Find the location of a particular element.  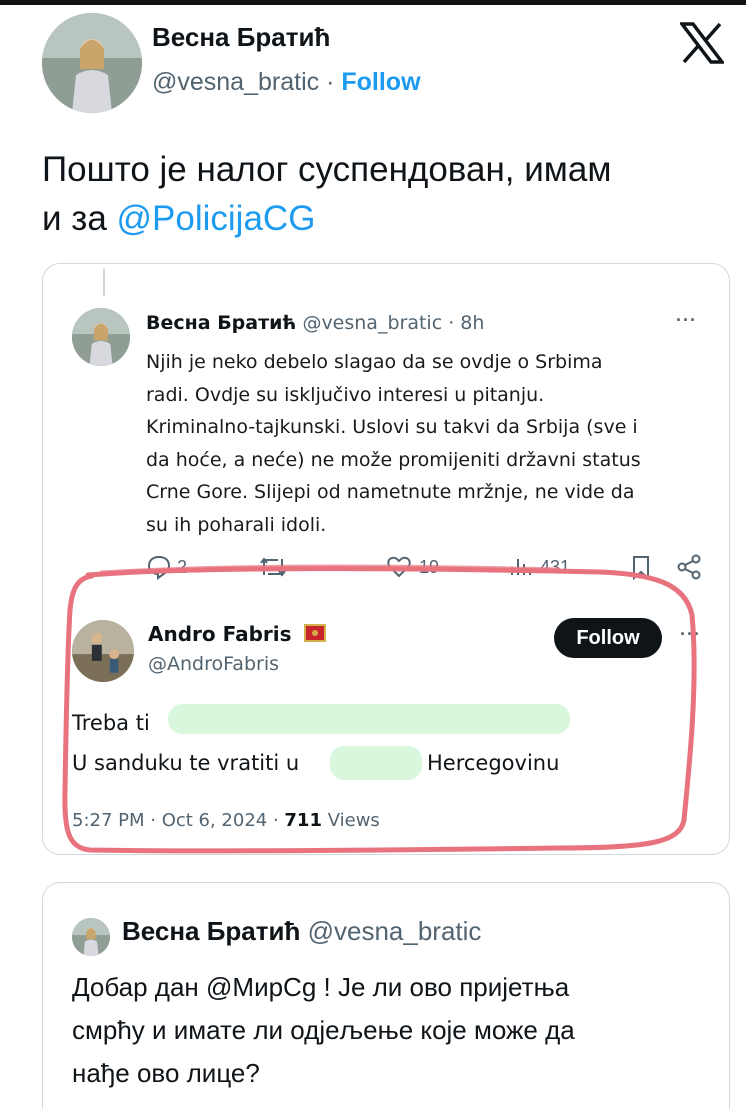

bottom-photo is located at coordinates (91, 937).